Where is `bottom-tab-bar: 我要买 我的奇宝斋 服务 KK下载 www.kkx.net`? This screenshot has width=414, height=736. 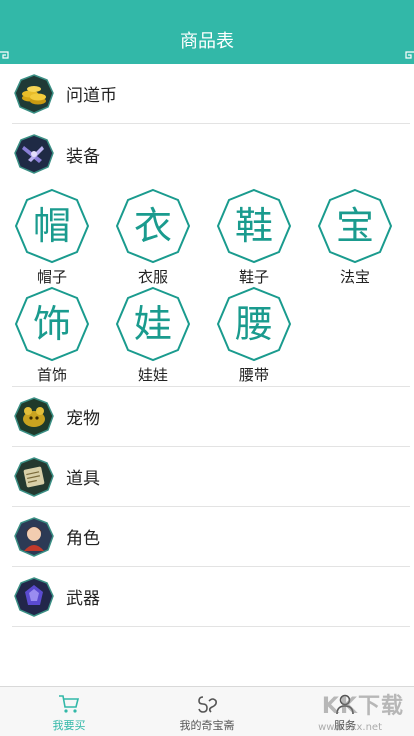 bottom-tab-bar: 我要买 我的奇宝斋 服务 KK下载 www.kkx.net is located at coordinates (207, 711).